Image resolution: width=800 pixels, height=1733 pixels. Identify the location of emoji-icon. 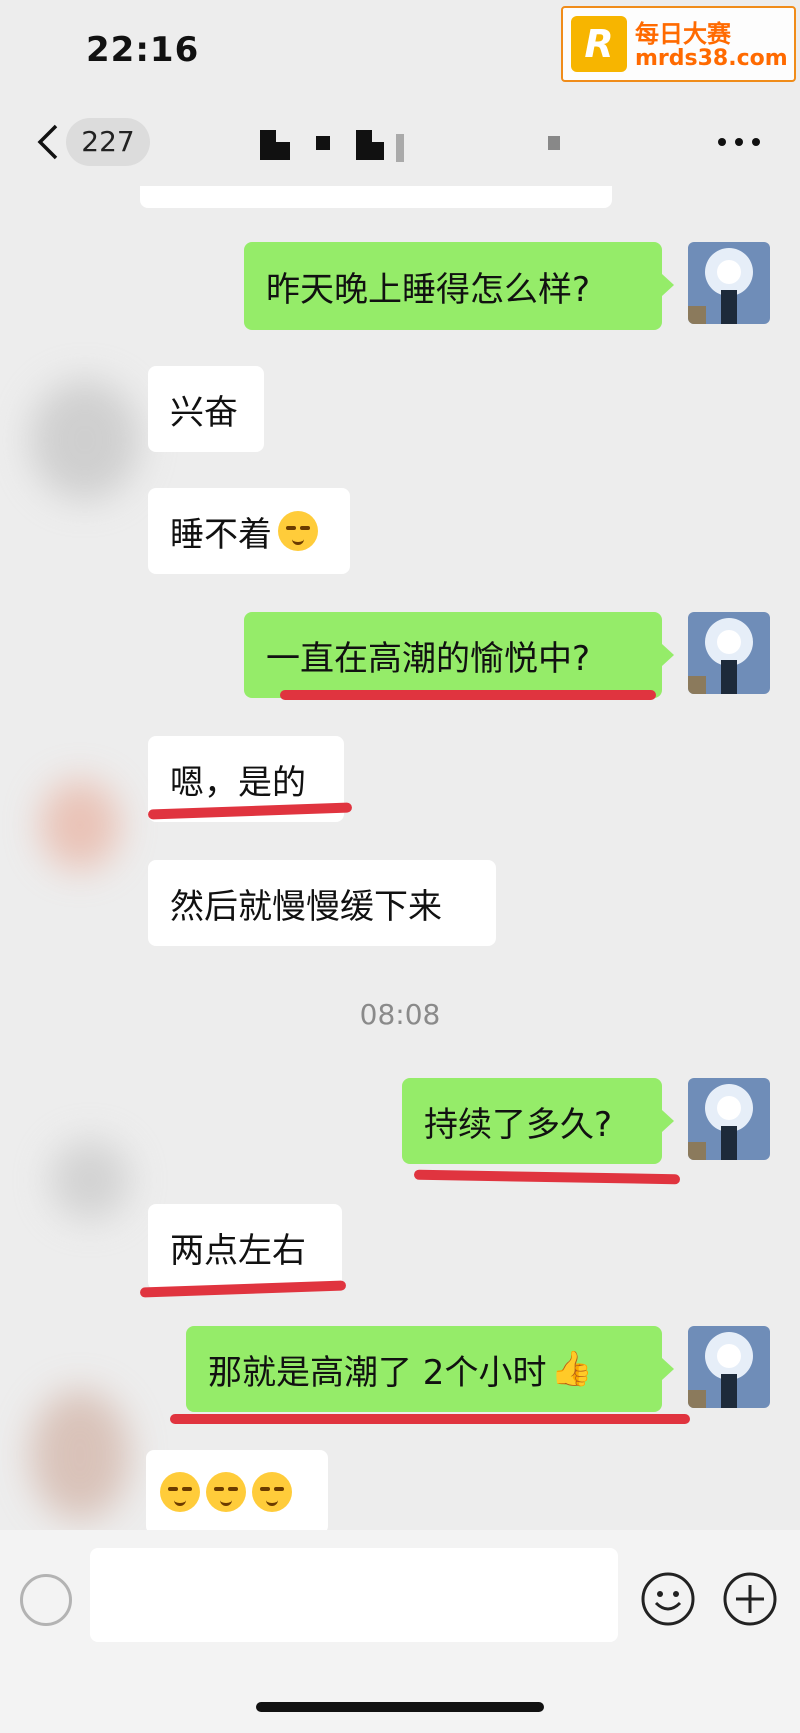
(668, 1599).